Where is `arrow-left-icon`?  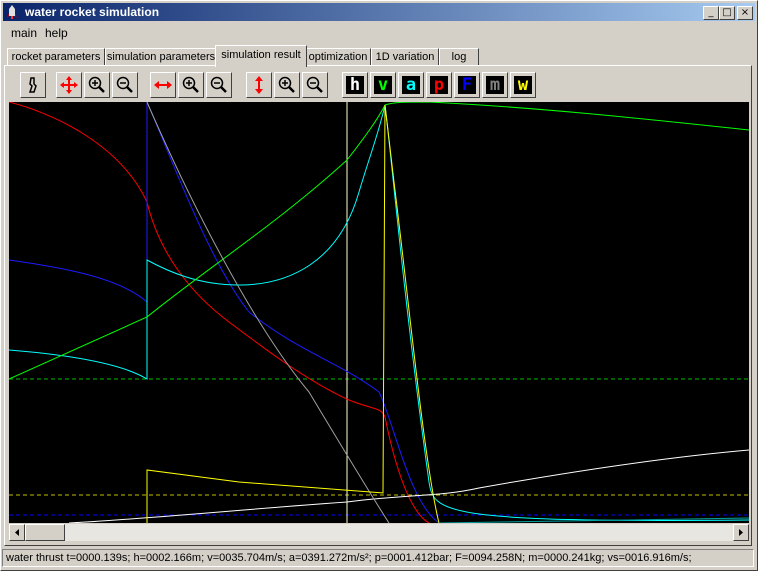
arrow-left-icon is located at coordinates (17, 532).